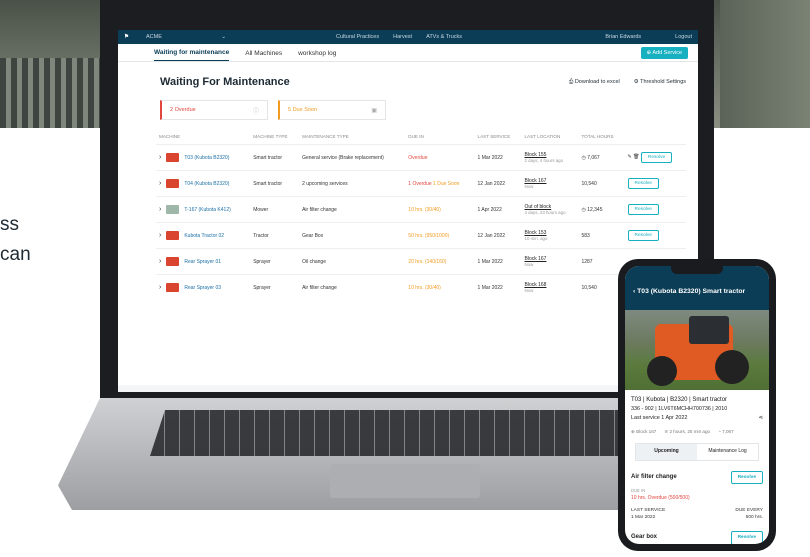 This screenshot has height=557, width=810. I want to click on download-excel-button: ⎙ Download to excel, so click(594, 82).